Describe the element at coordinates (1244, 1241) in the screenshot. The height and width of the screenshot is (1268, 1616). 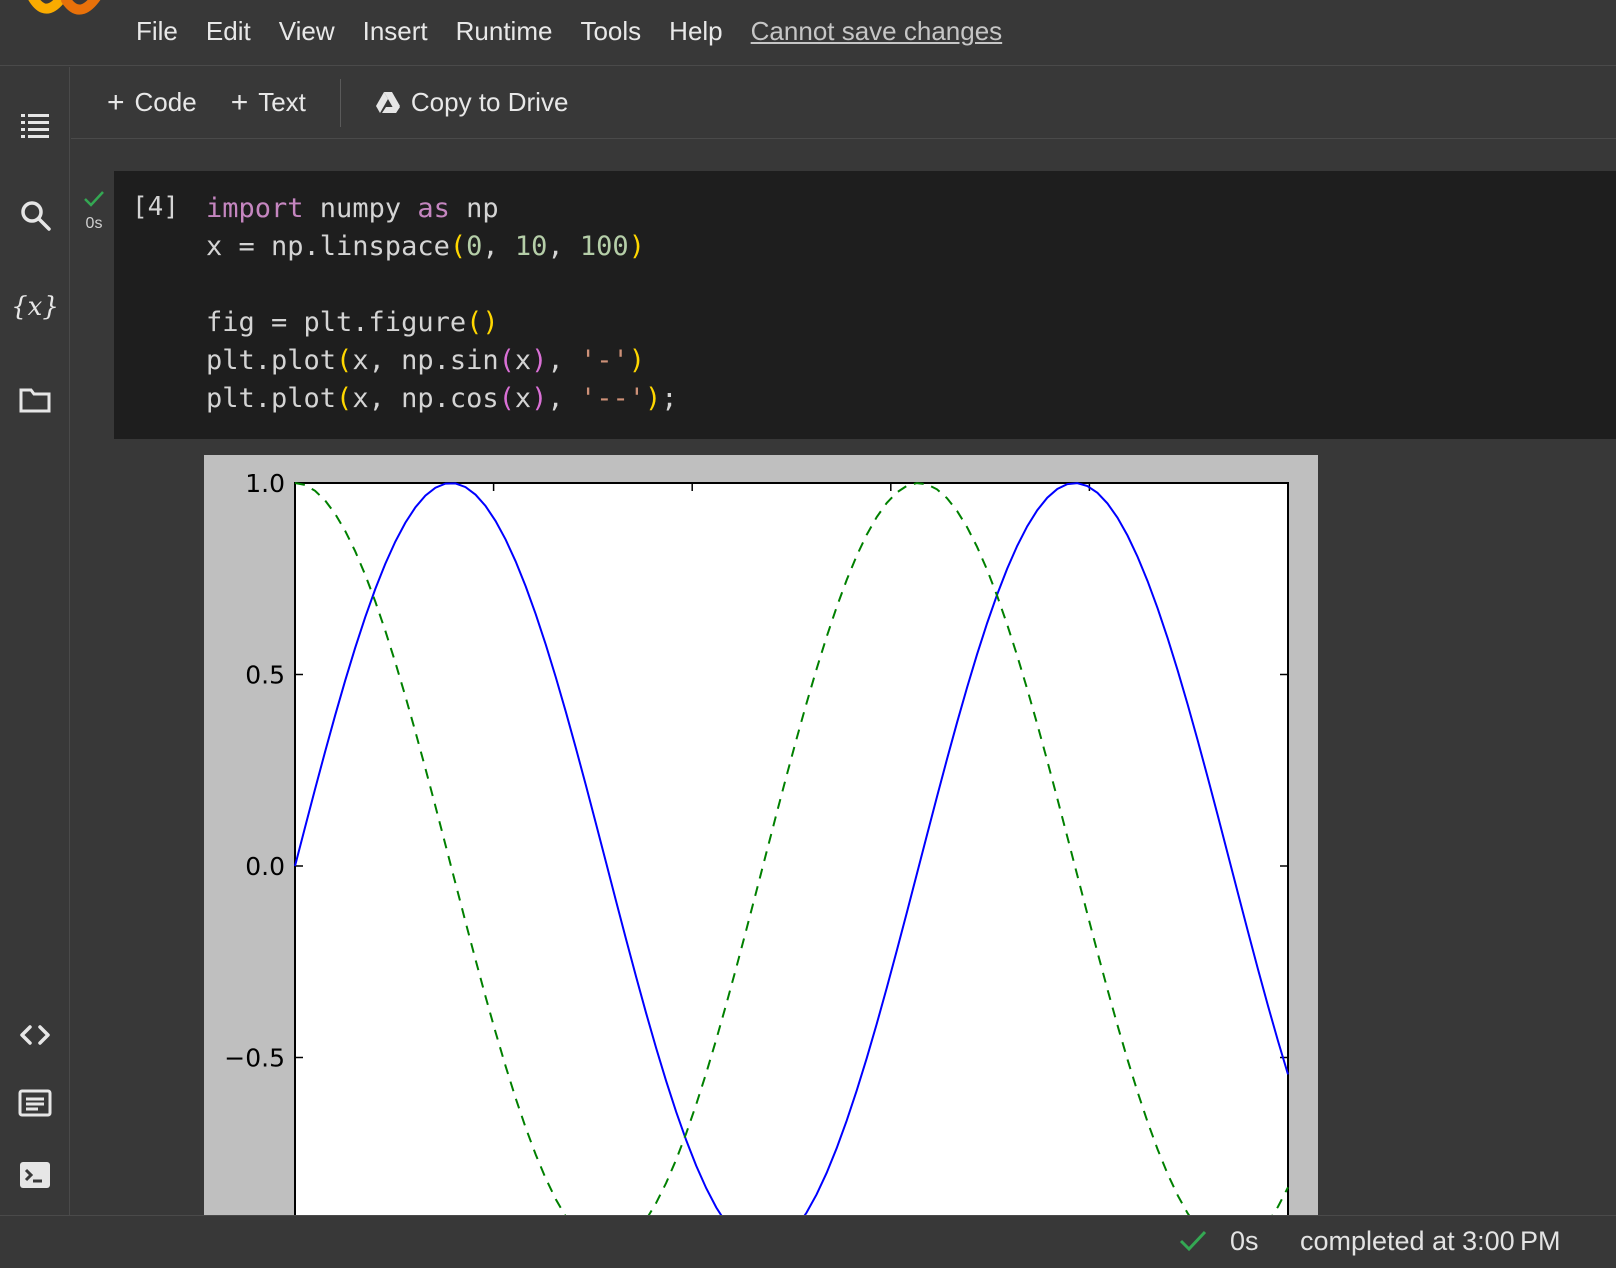
I see `status-run-time: 0s` at that location.